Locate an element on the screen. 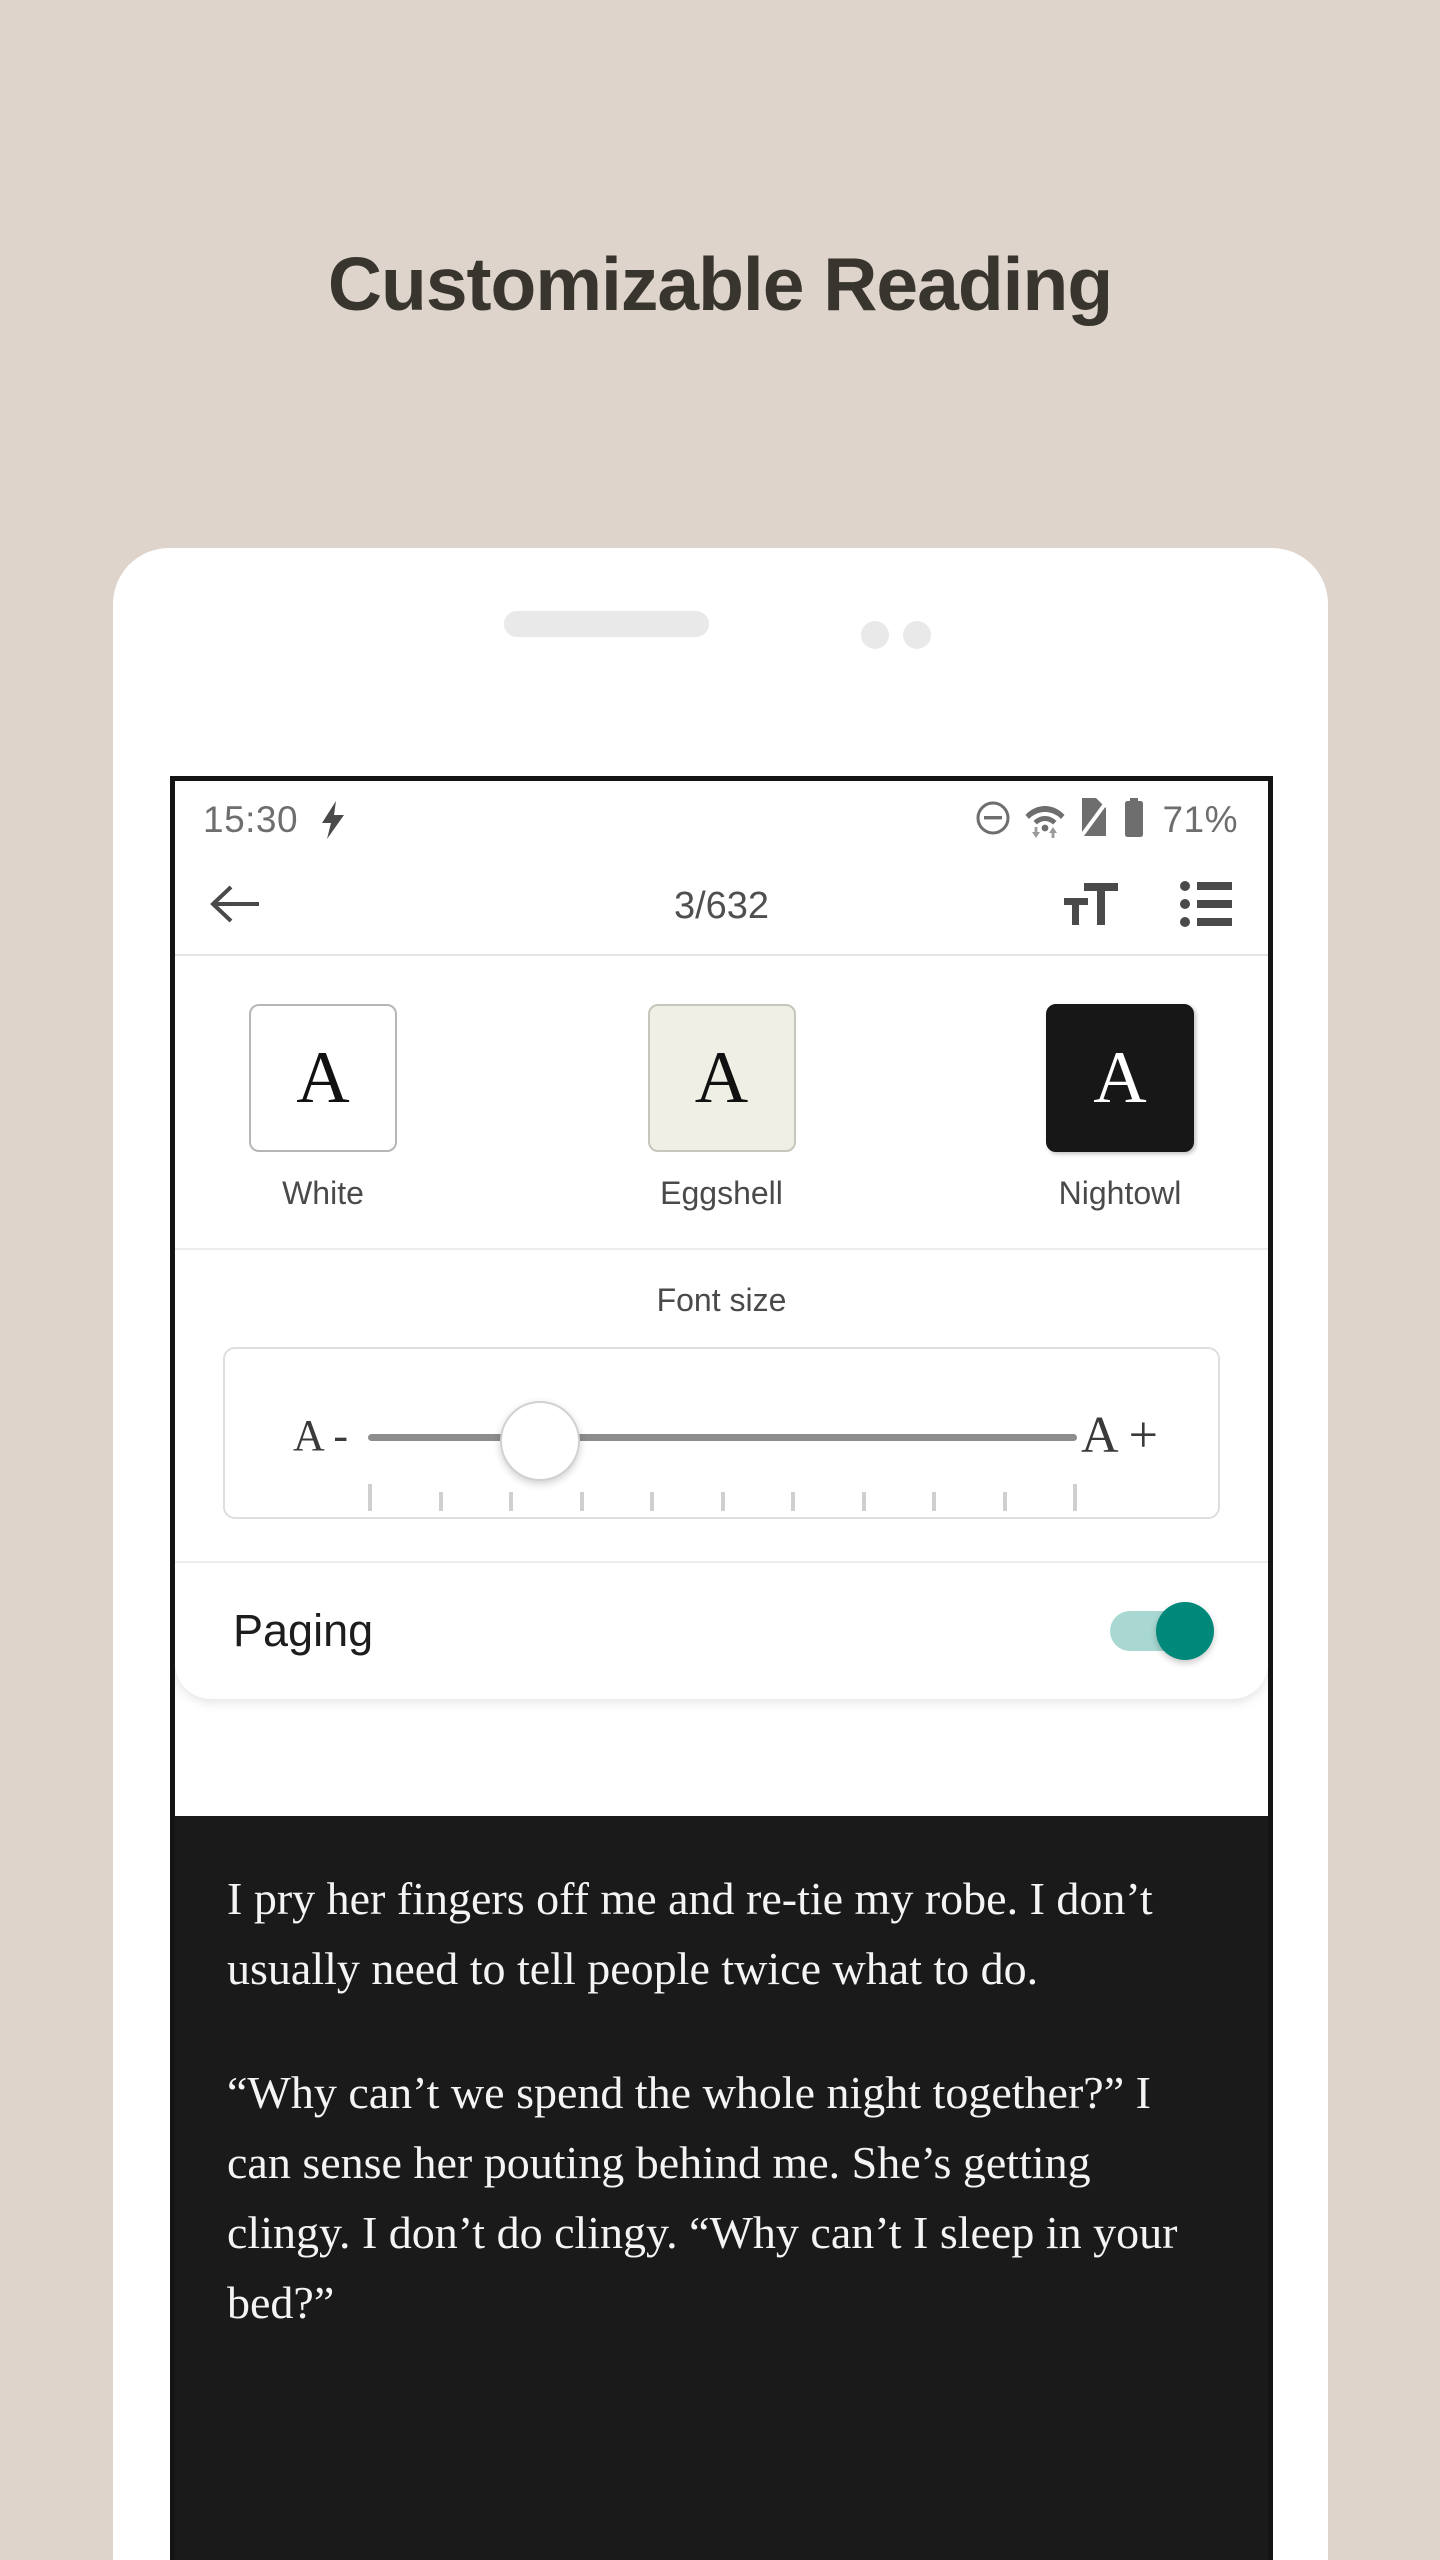 This screenshot has width=1440, height=2560. theme-selector: A White A Eggshell A Nightowl is located at coordinates (721, 1103).